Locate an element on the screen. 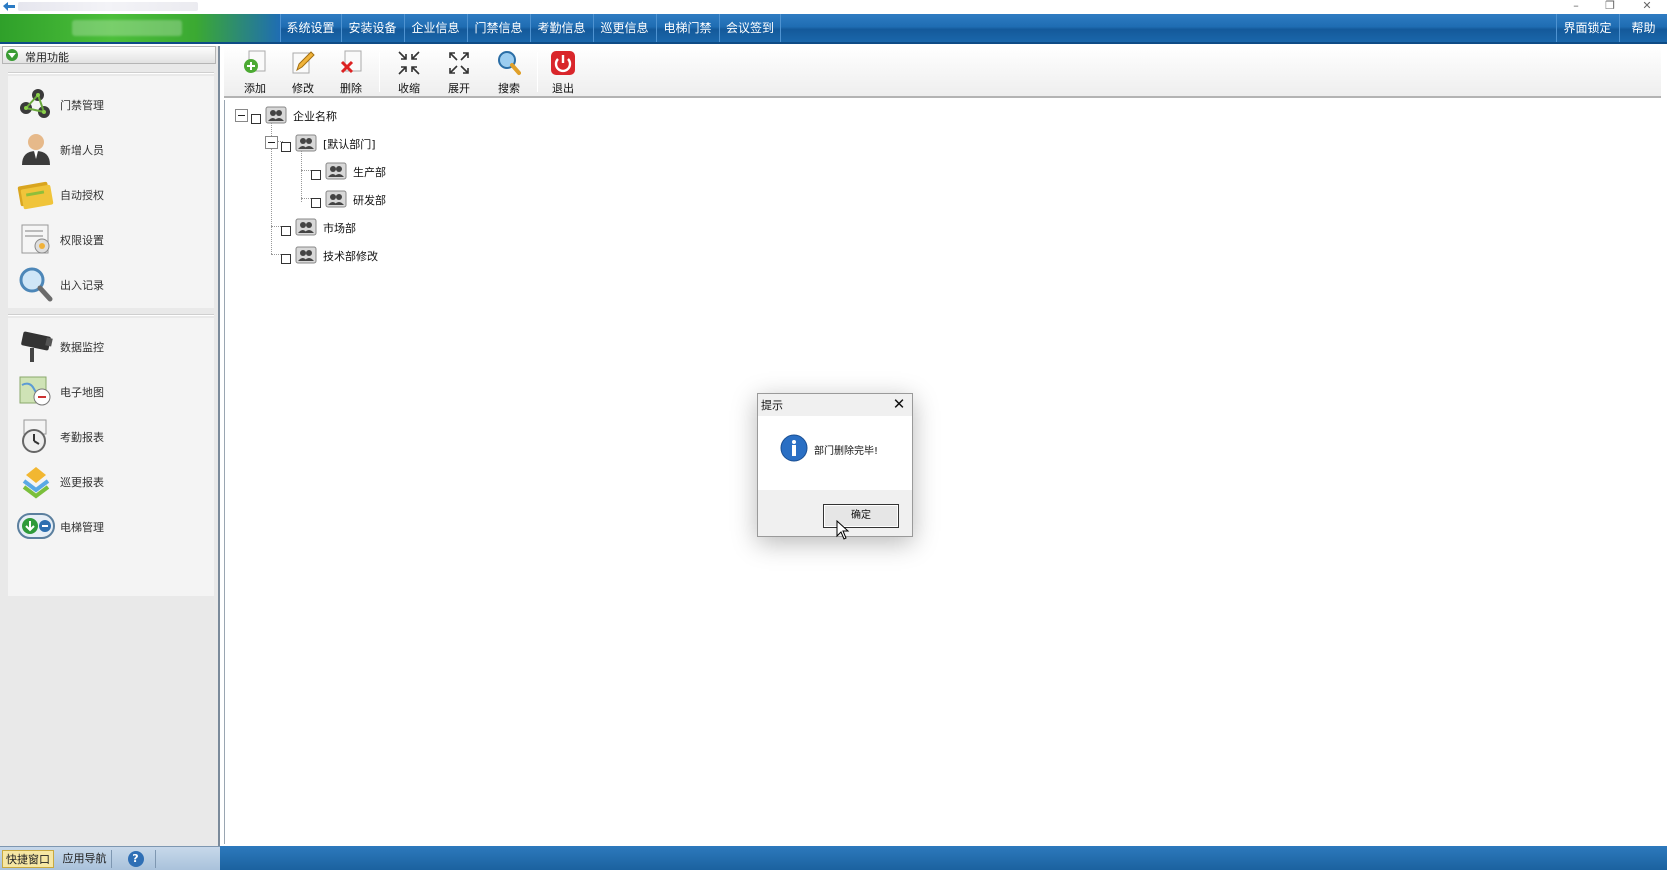  brand-logo-area is located at coordinates (140, 28).